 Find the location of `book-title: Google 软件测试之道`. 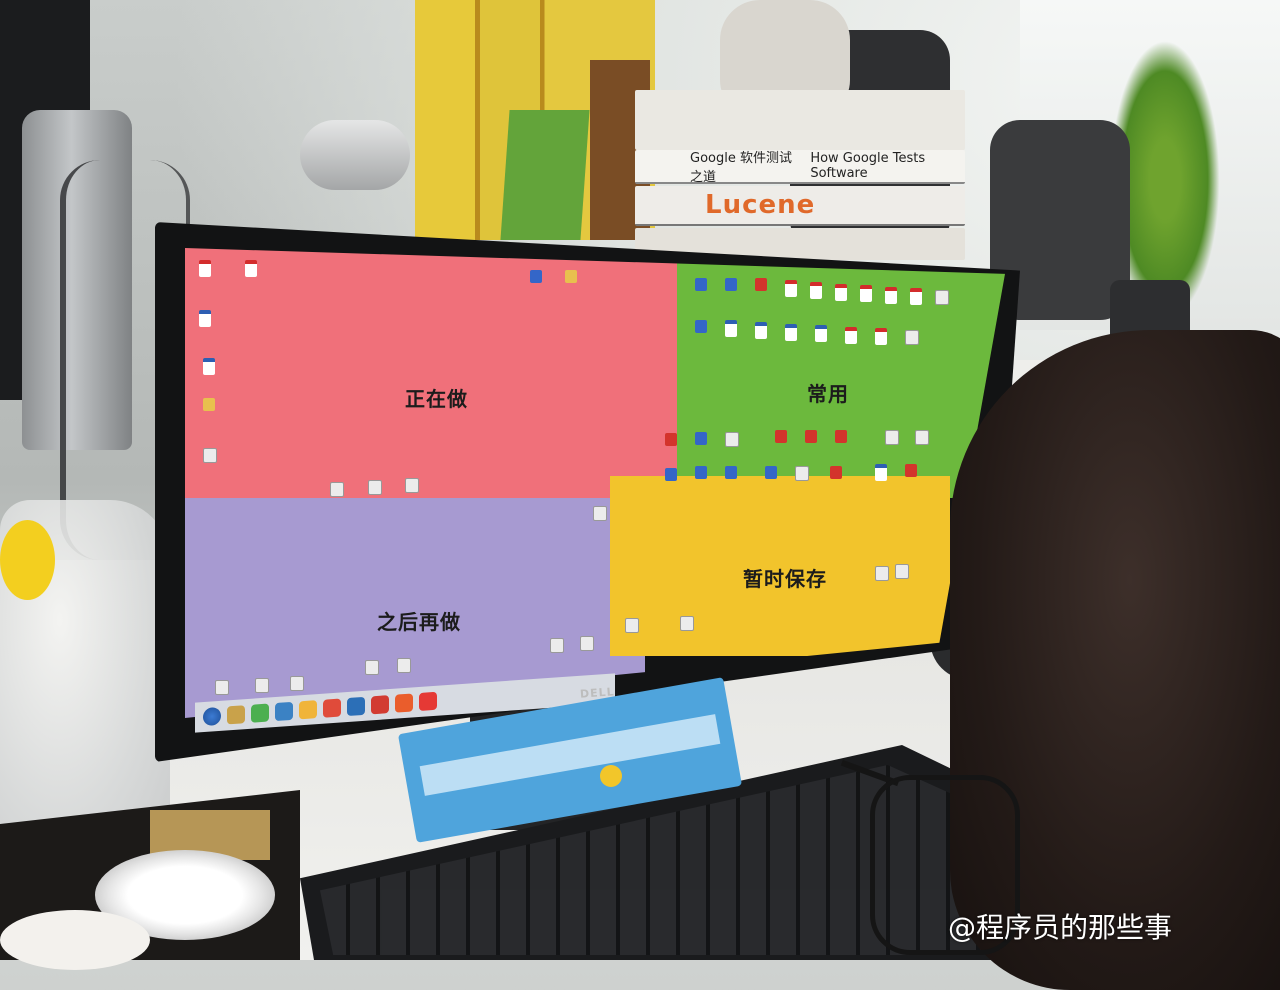

book-title: Google 软件测试之道 is located at coordinates (741, 168).